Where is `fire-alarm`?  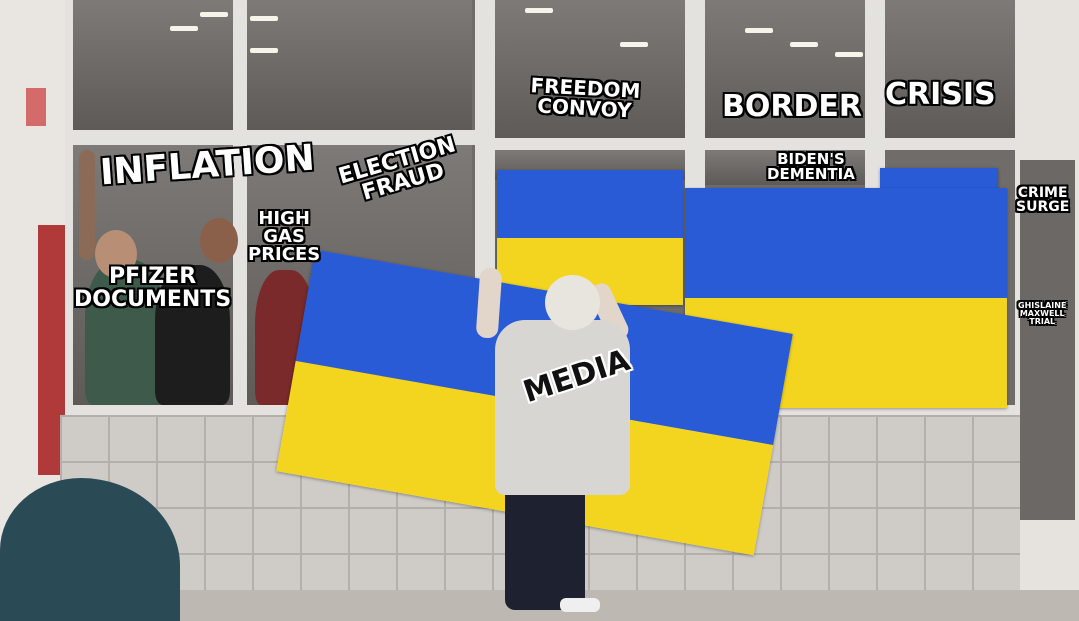 fire-alarm is located at coordinates (36, 107).